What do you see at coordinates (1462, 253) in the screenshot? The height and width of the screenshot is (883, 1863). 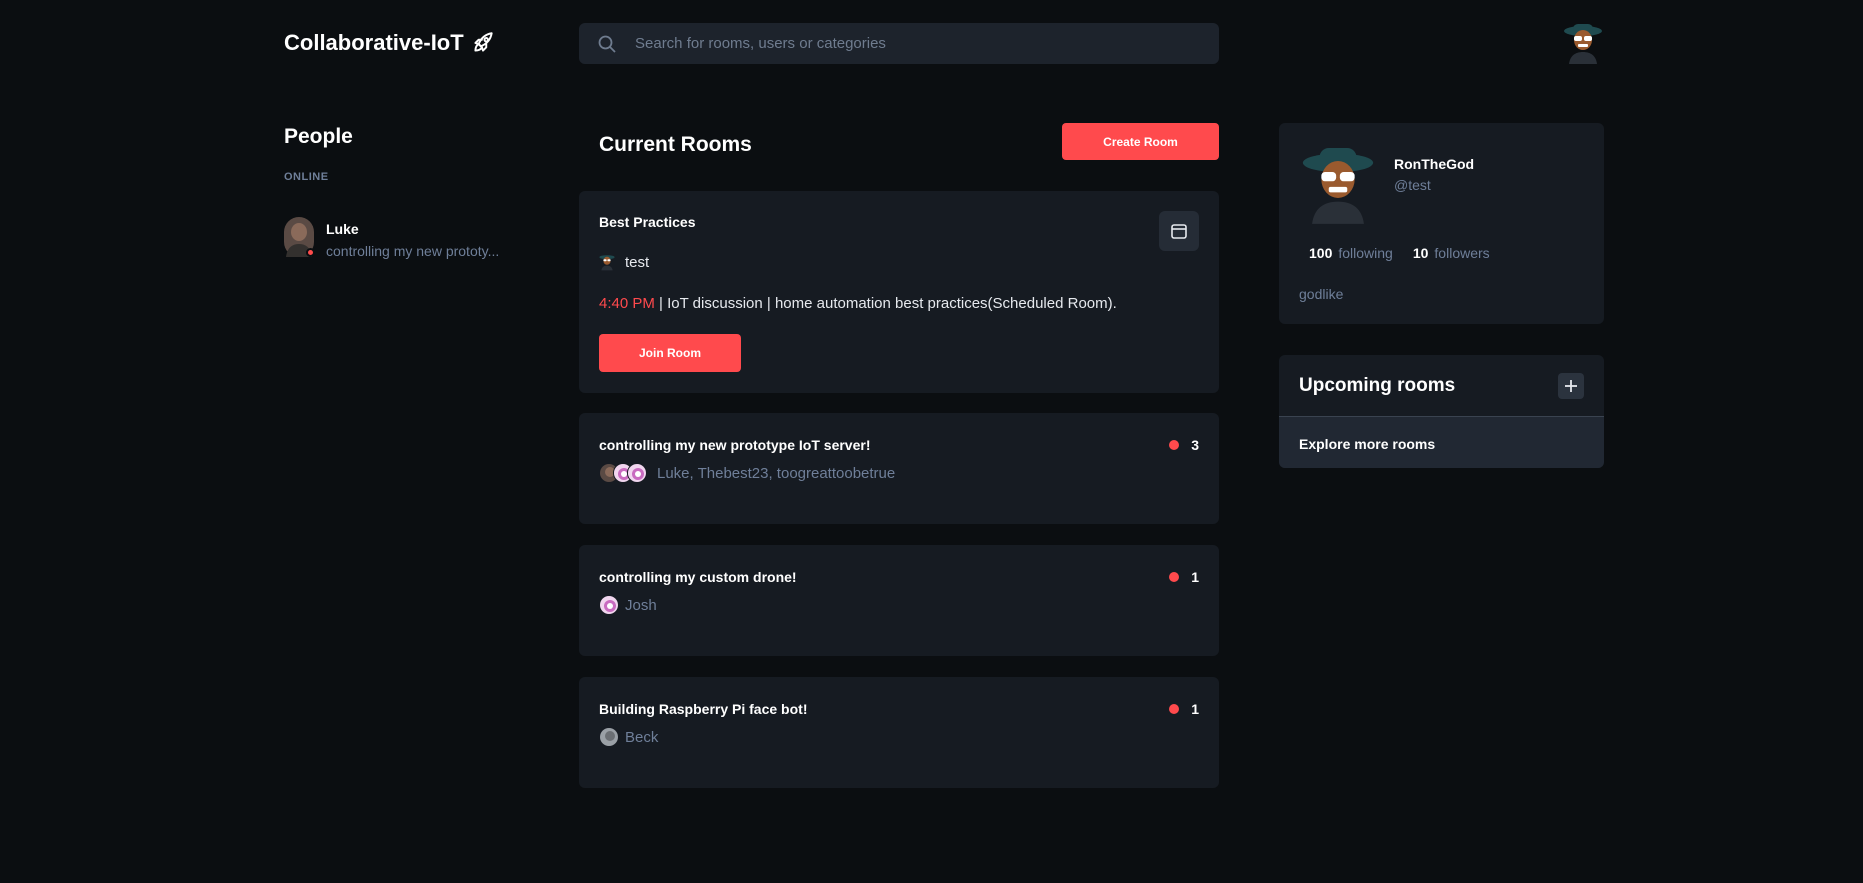 I see `followers-label: followers` at bounding box center [1462, 253].